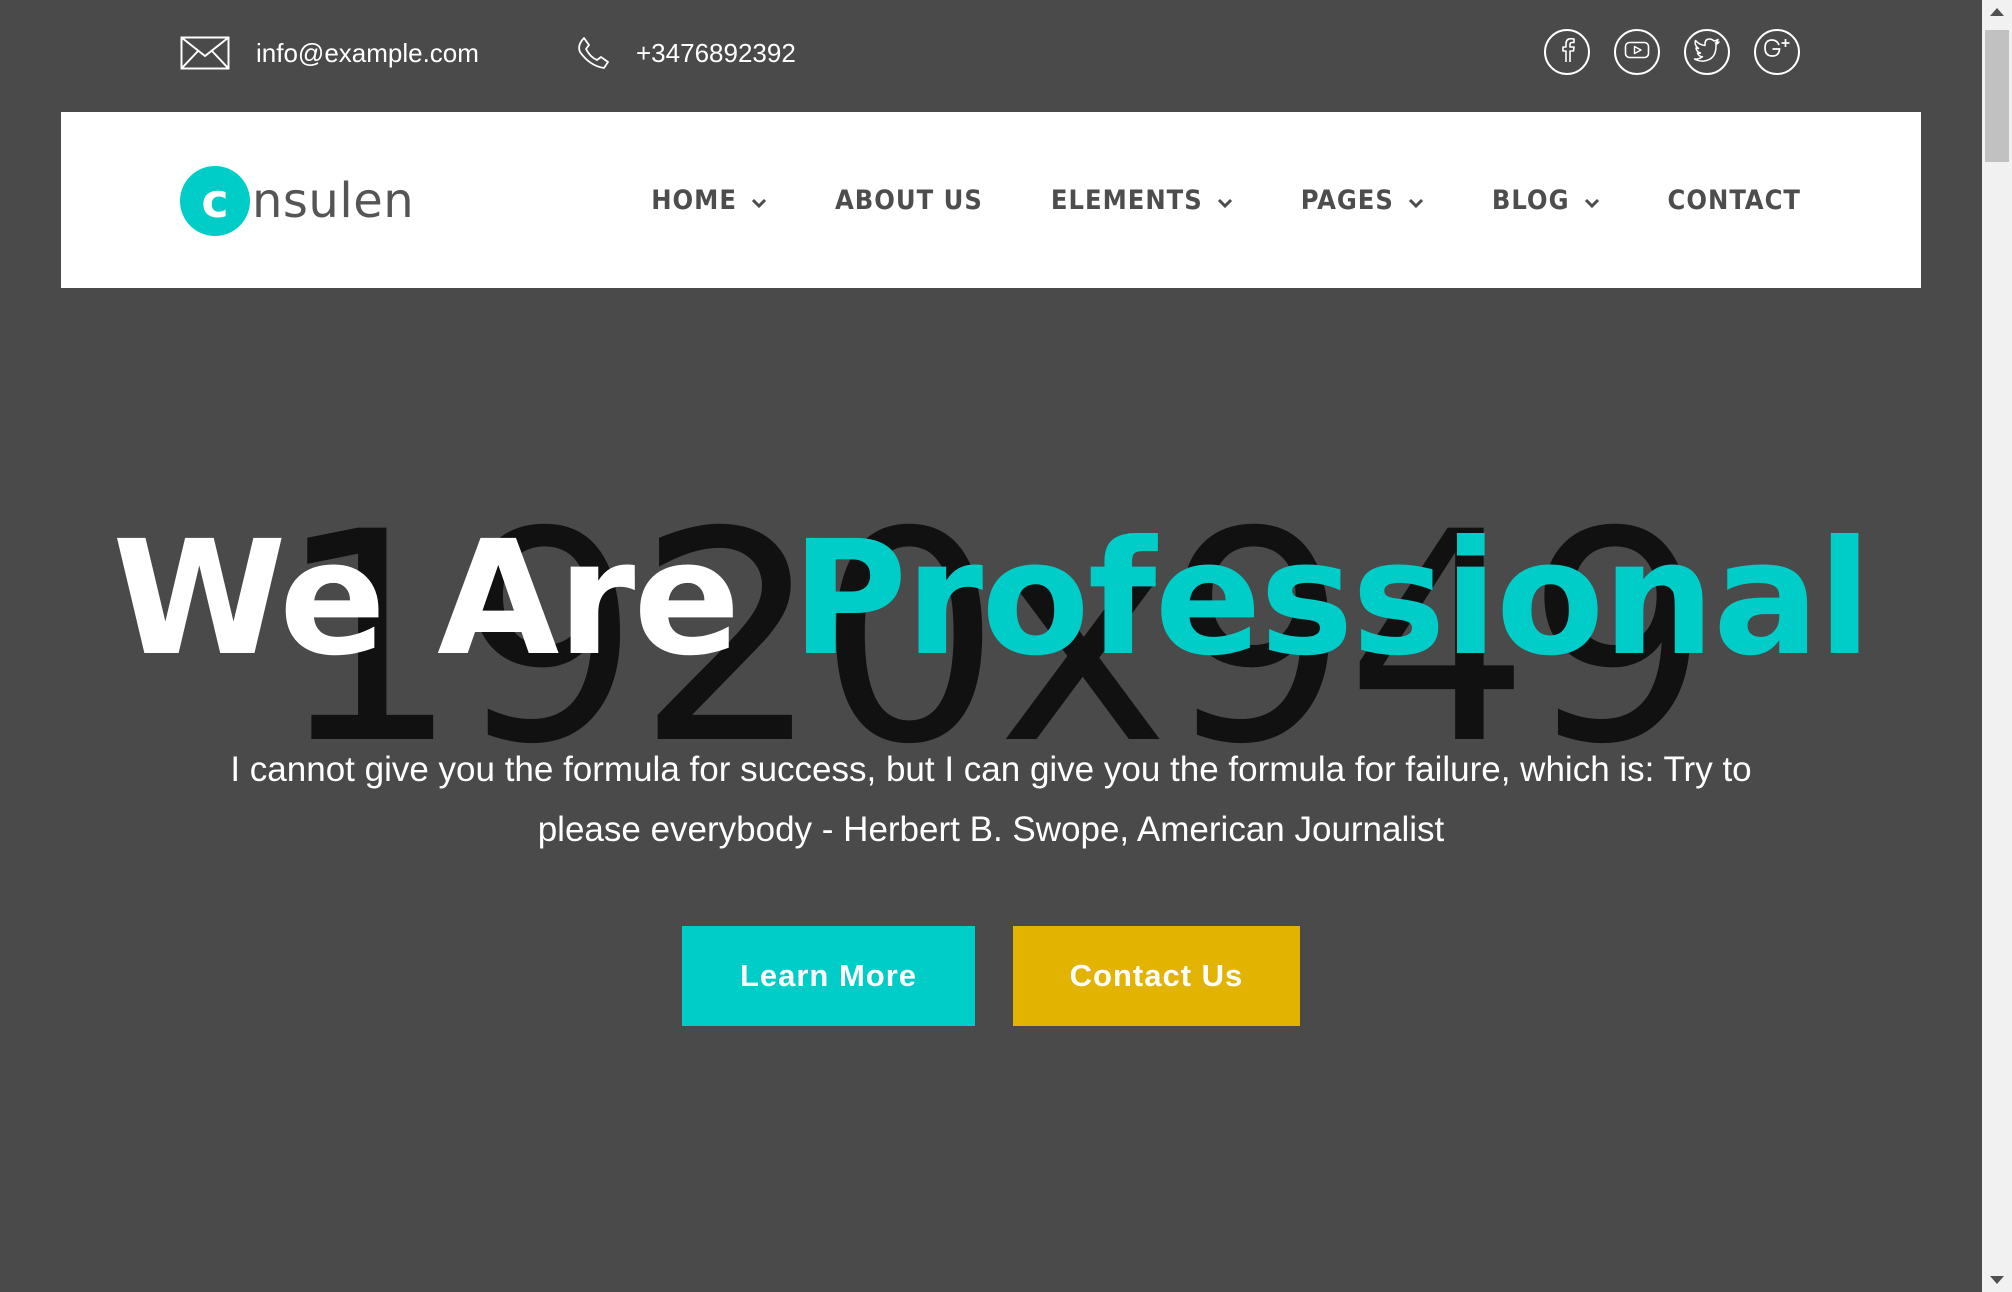 Image resolution: width=2012 pixels, height=1292 pixels. What do you see at coordinates (426, 599) in the screenshot?
I see `hero-title-part1: We Are` at bounding box center [426, 599].